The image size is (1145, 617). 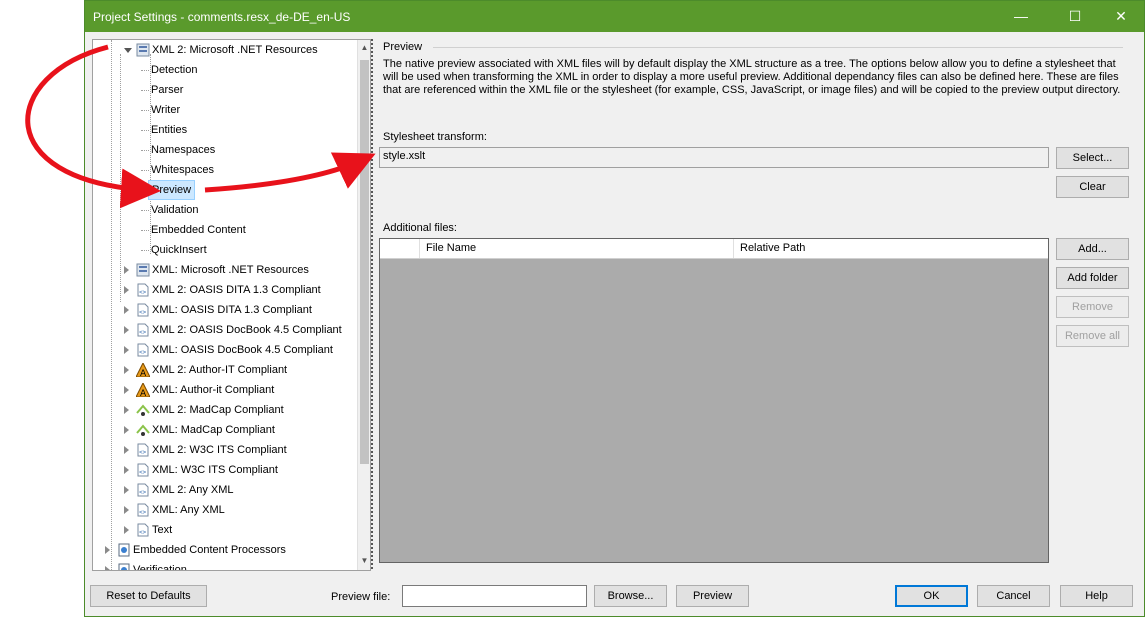 I want to click on grid-header: File Name Relative Path, so click(x=714, y=249).